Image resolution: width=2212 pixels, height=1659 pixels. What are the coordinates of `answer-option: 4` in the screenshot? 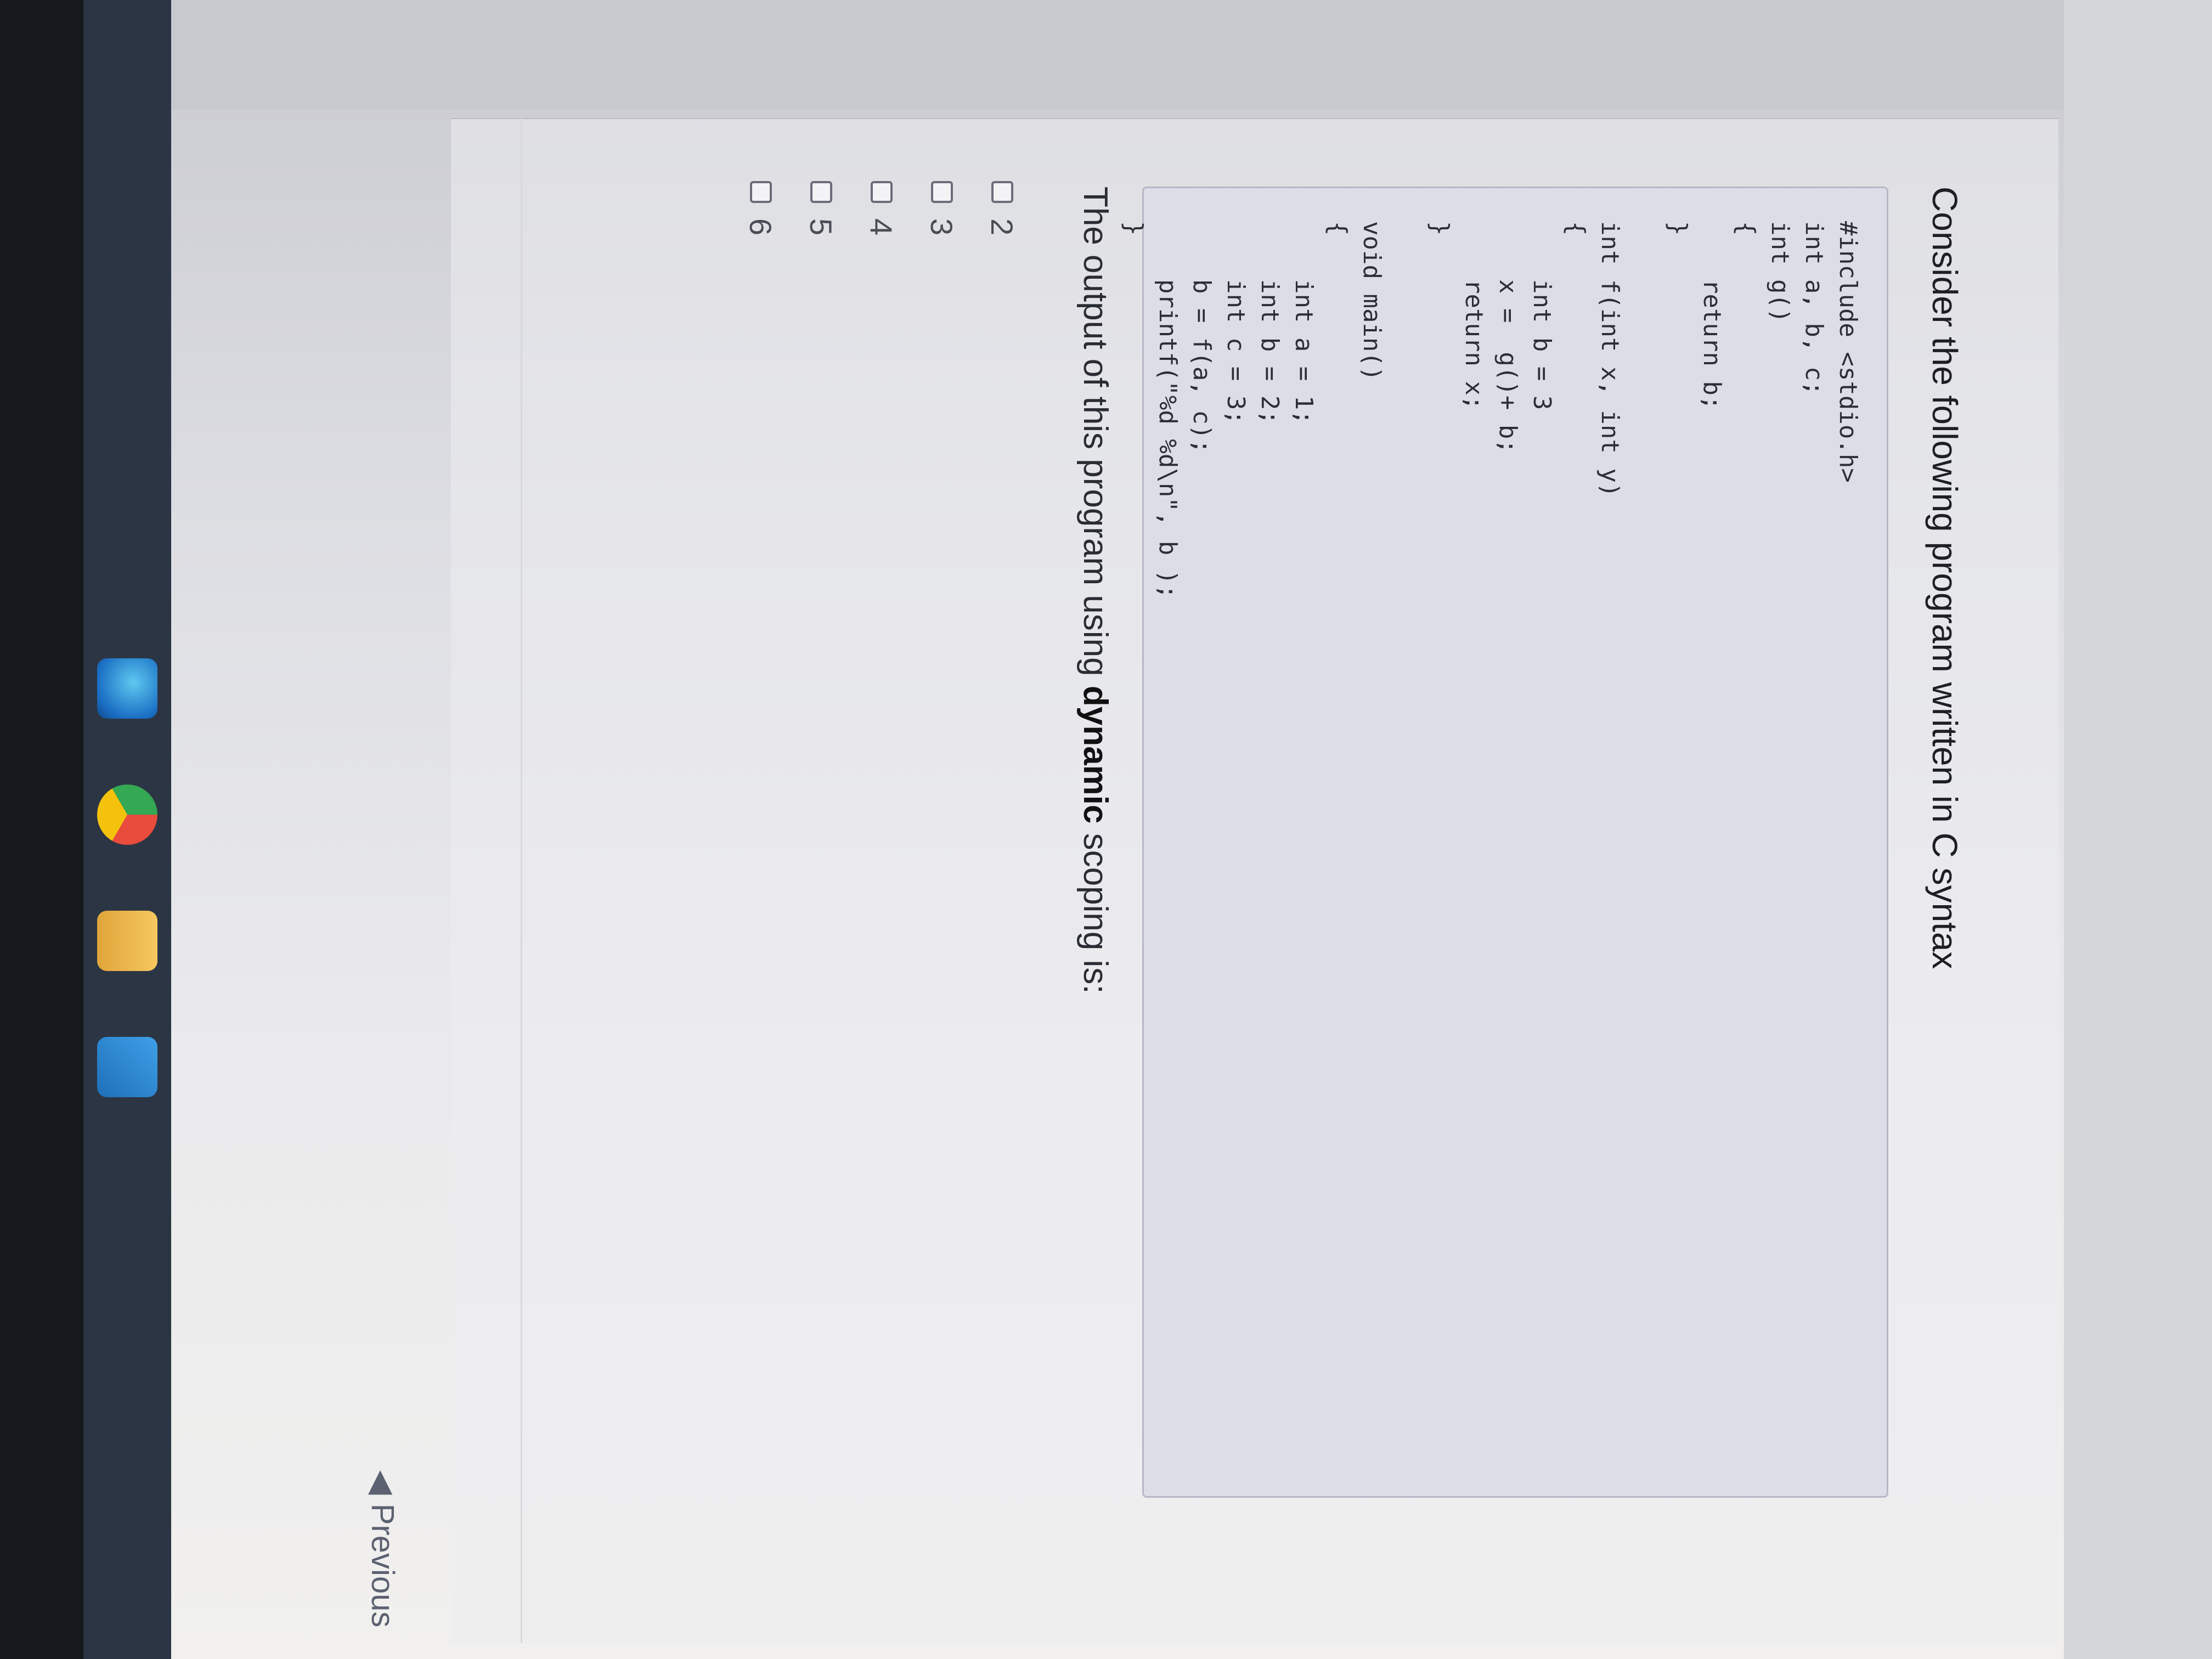 It's located at (881, 208).